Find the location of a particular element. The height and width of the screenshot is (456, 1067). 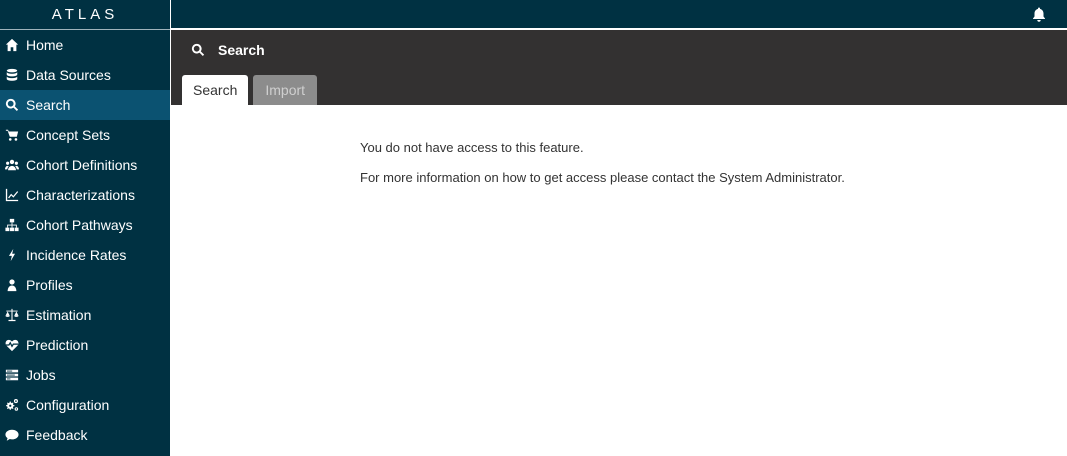

line-chart-icon is located at coordinates (12, 195).